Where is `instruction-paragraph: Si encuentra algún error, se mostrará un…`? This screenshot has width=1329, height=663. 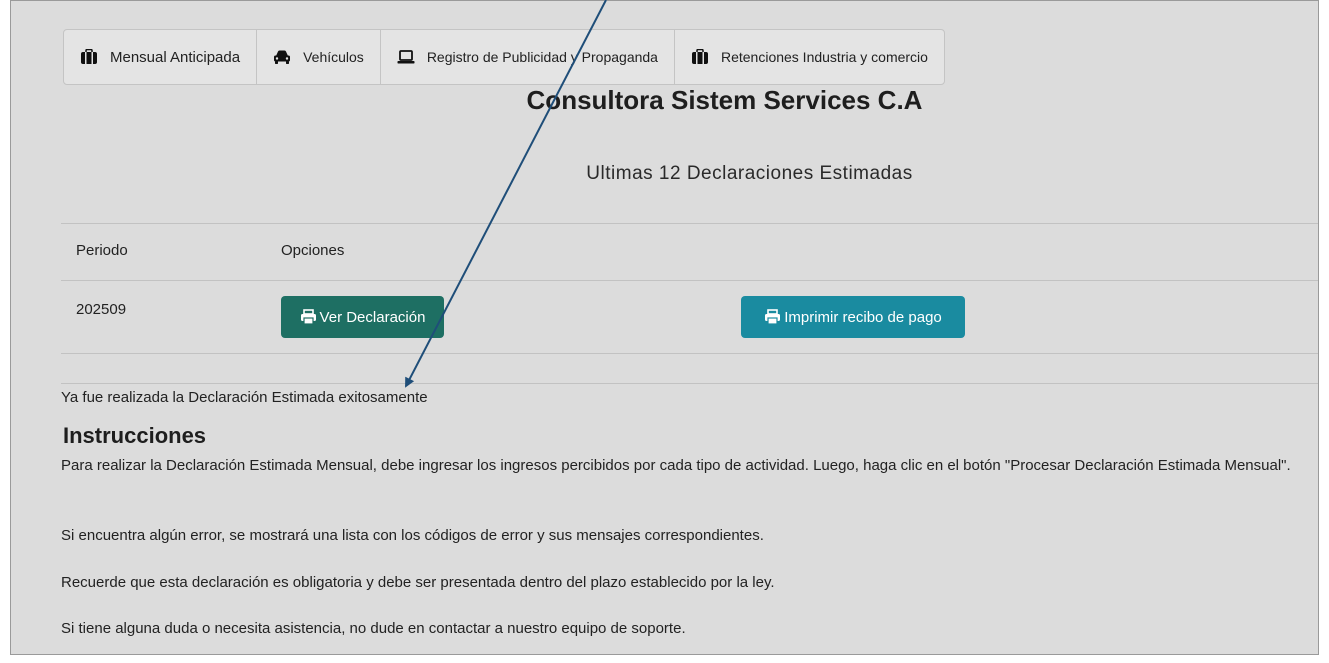
instruction-paragraph: Si encuentra algún error, se mostrará un… is located at coordinates (412, 535).